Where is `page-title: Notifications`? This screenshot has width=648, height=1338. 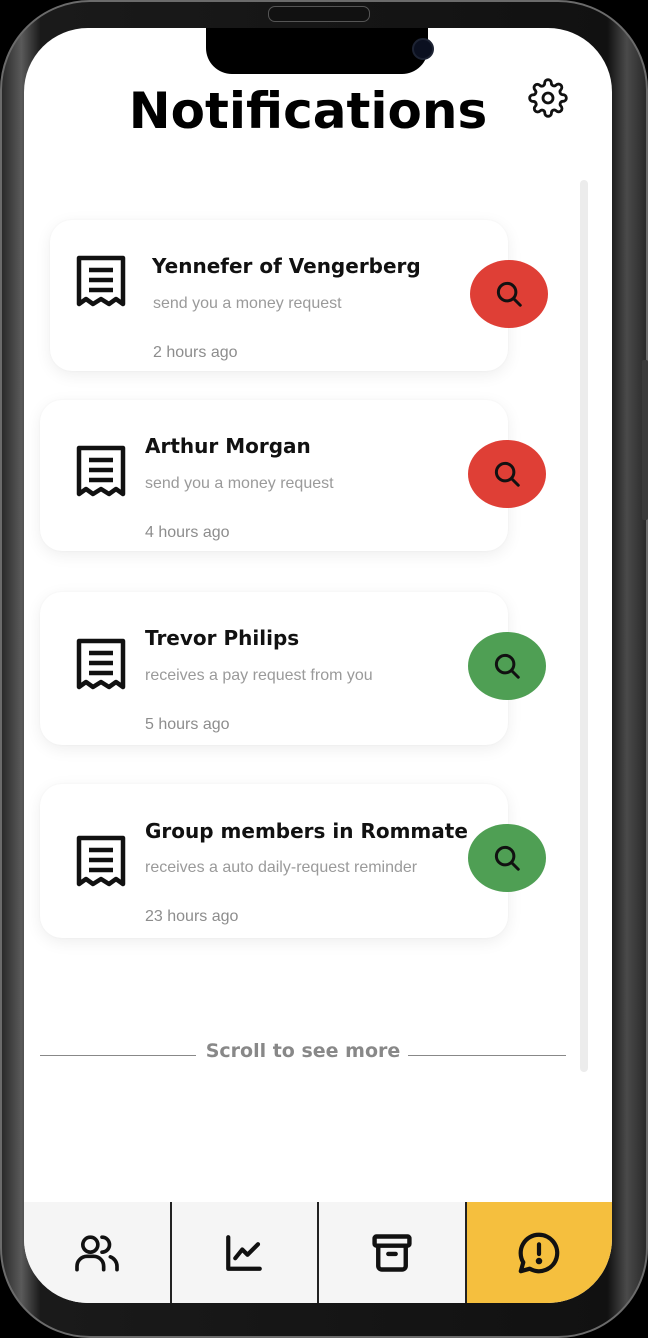 page-title: Notifications is located at coordinates (308, 111).